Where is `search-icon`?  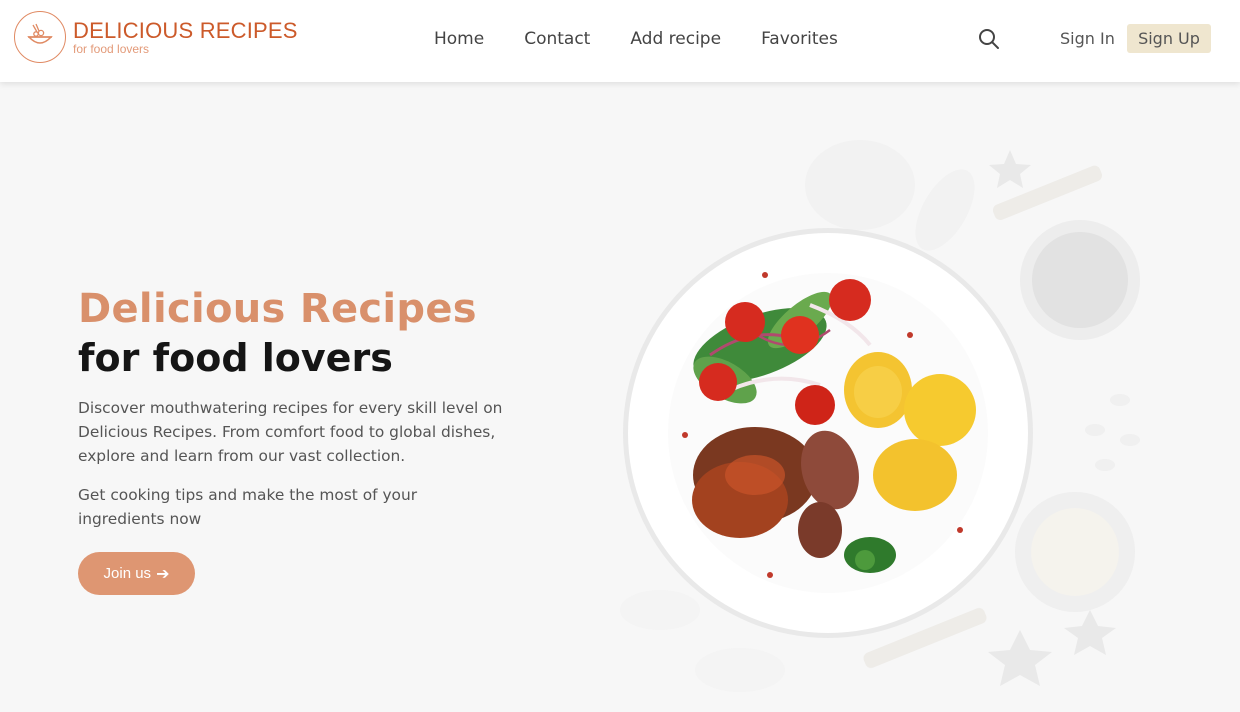
search-icon is located at coordinates (989, 39).